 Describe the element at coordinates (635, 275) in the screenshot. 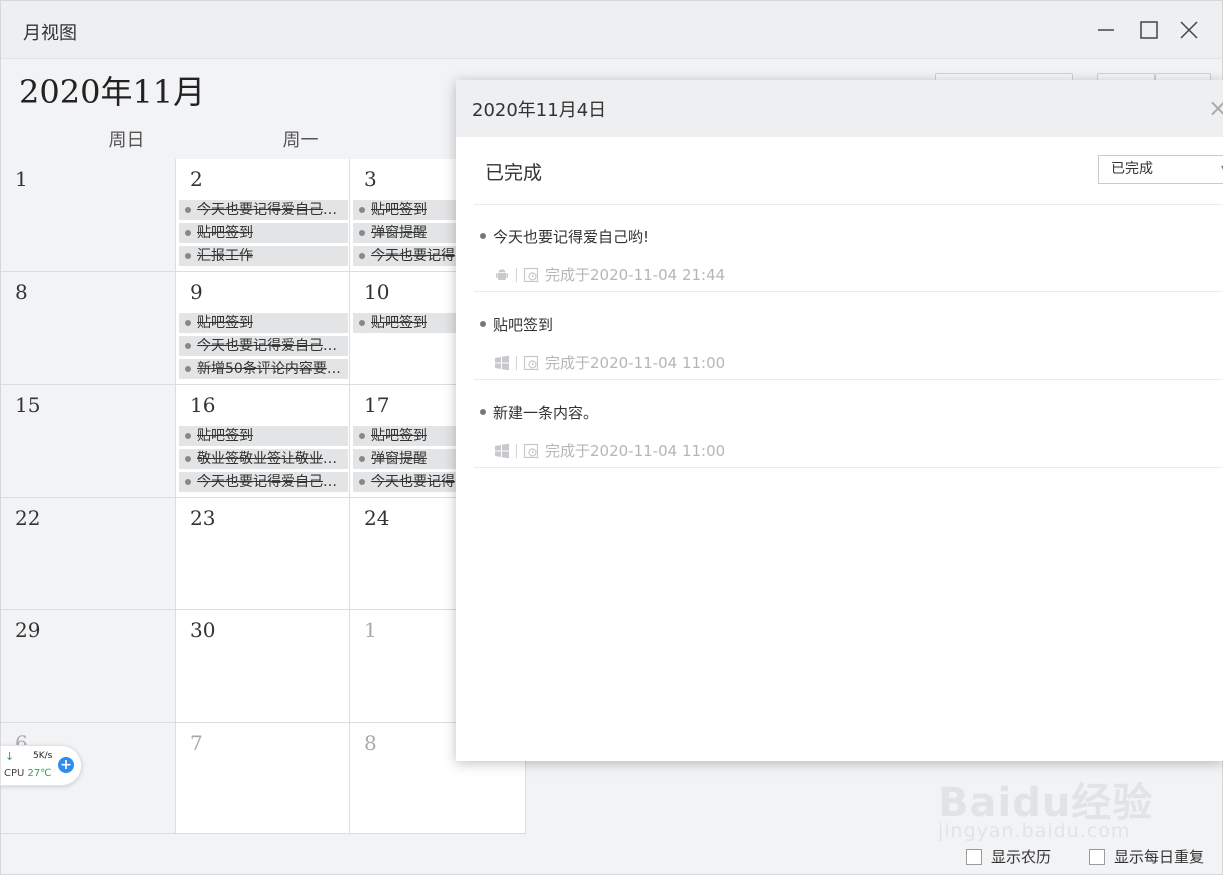

I see `completed-time: 完成于2020-11-04 21:44` at that location.